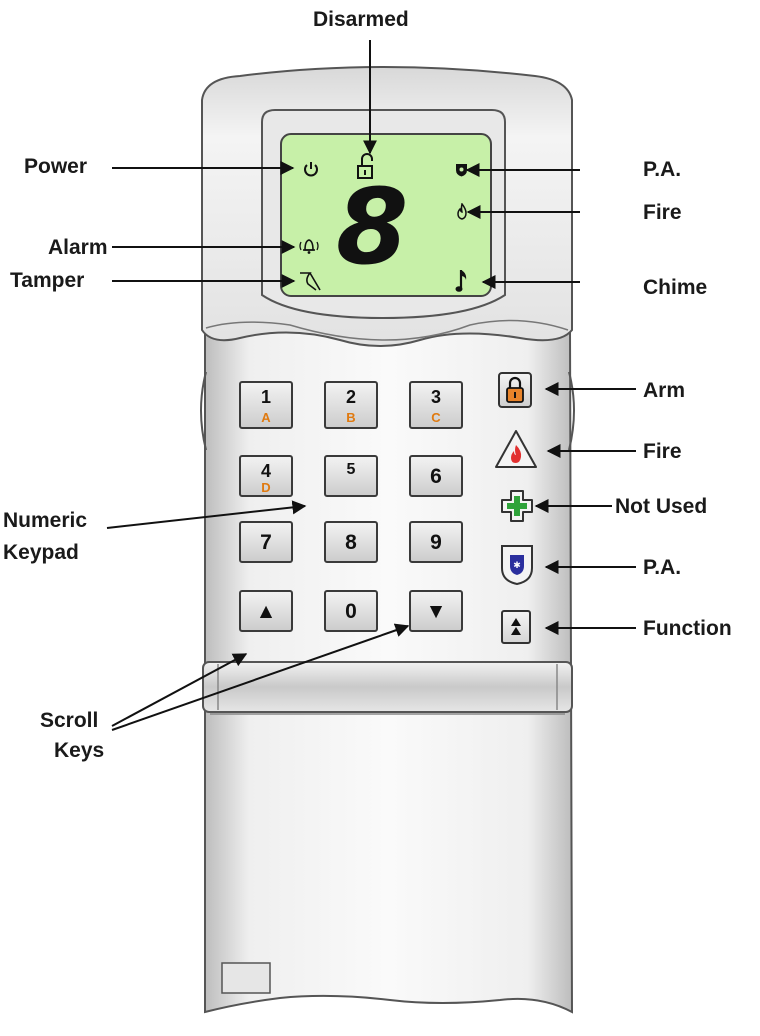  I want to click on label-chime: Chime, so click(675, 287).